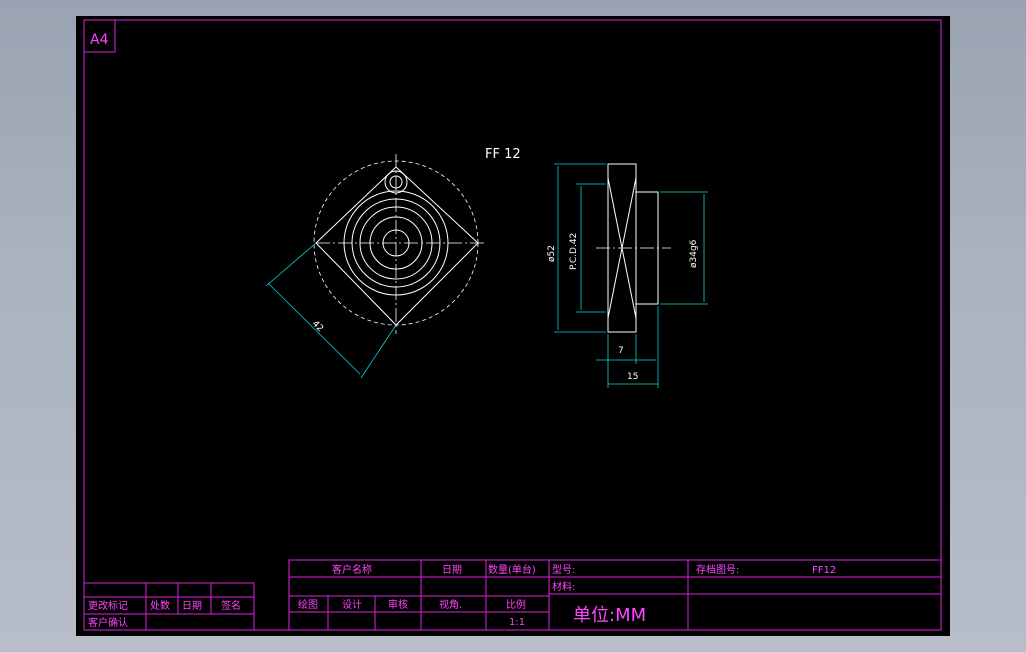 This screenshot has height=652, width=1026. I want to click on dim-42-ext1, so click(291, 264).